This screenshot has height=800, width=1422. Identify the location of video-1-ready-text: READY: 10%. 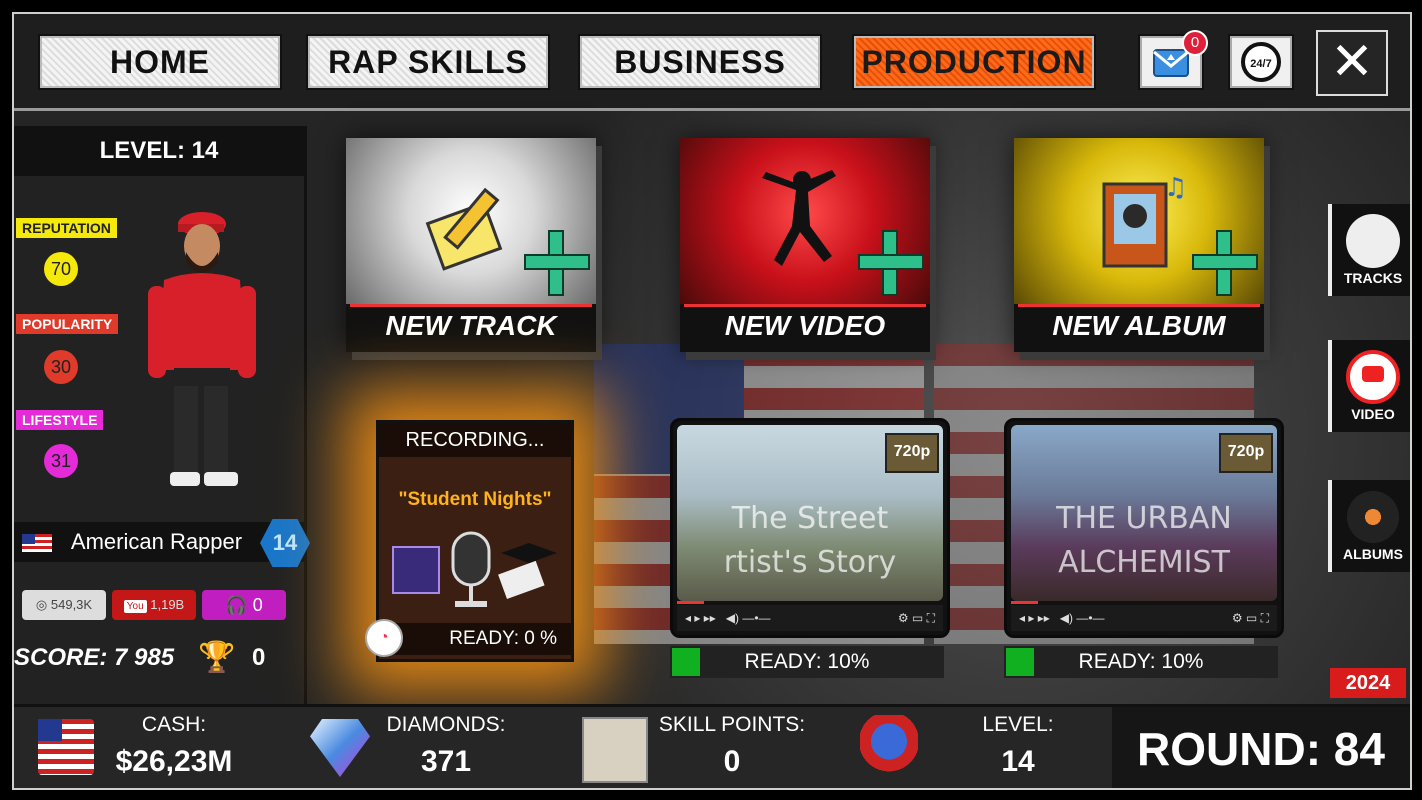
(807, 661).